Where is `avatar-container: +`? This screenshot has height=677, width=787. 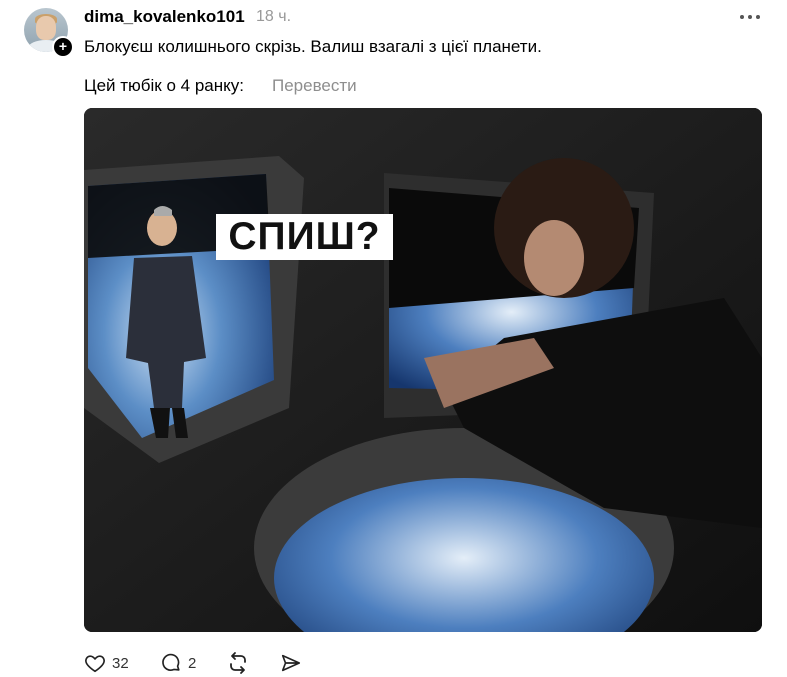
avatar-container: + is located at coordinates (49, 33).